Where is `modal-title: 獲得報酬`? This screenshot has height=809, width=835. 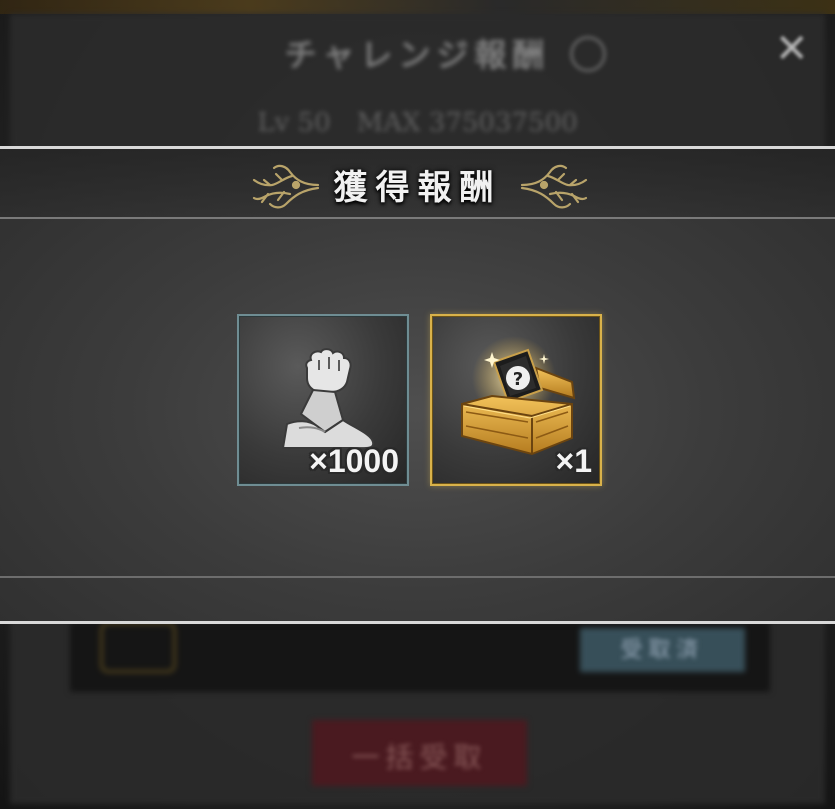 modal-title: 獲得報酬 is located at coordinates (417, 188).